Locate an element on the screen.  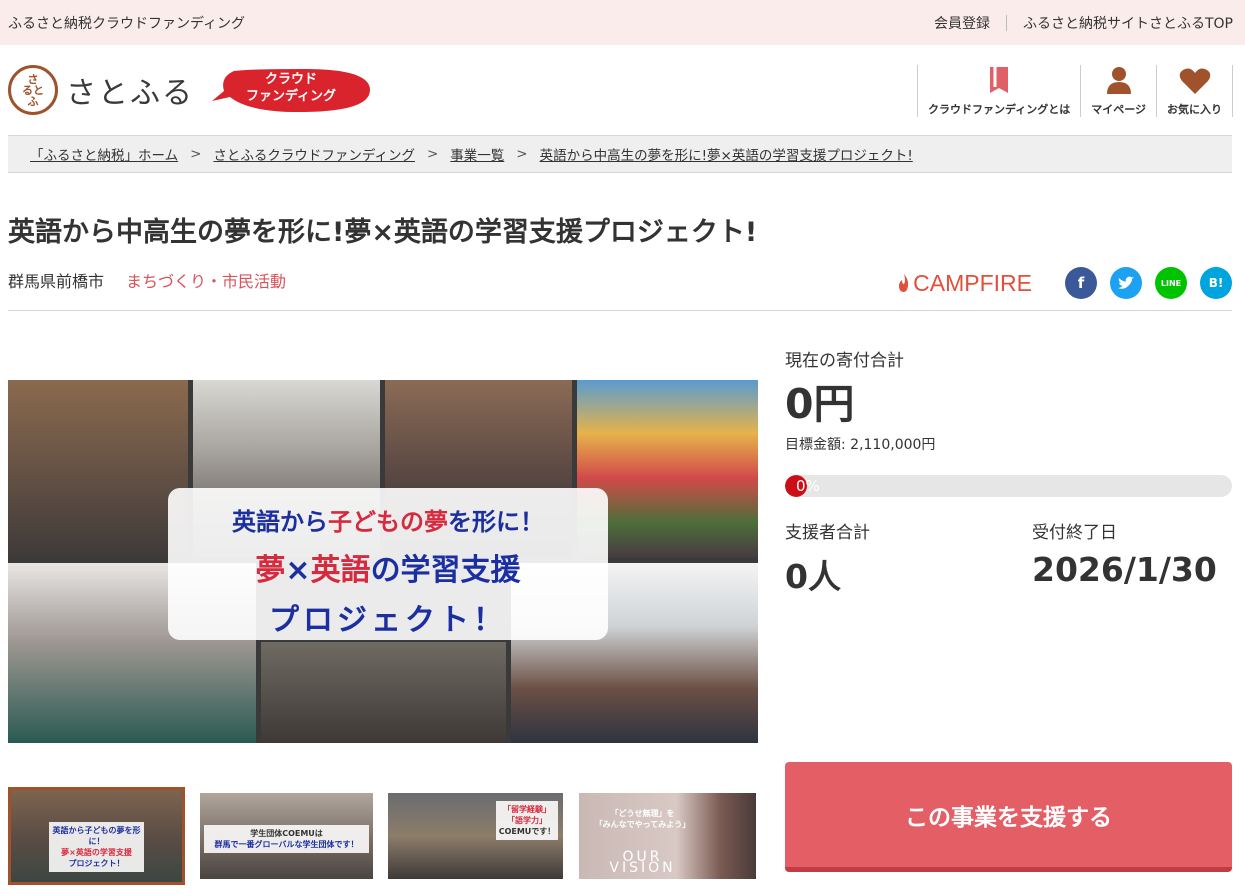
nav-mypage: マイページ is located at coordinates (1118, 91).